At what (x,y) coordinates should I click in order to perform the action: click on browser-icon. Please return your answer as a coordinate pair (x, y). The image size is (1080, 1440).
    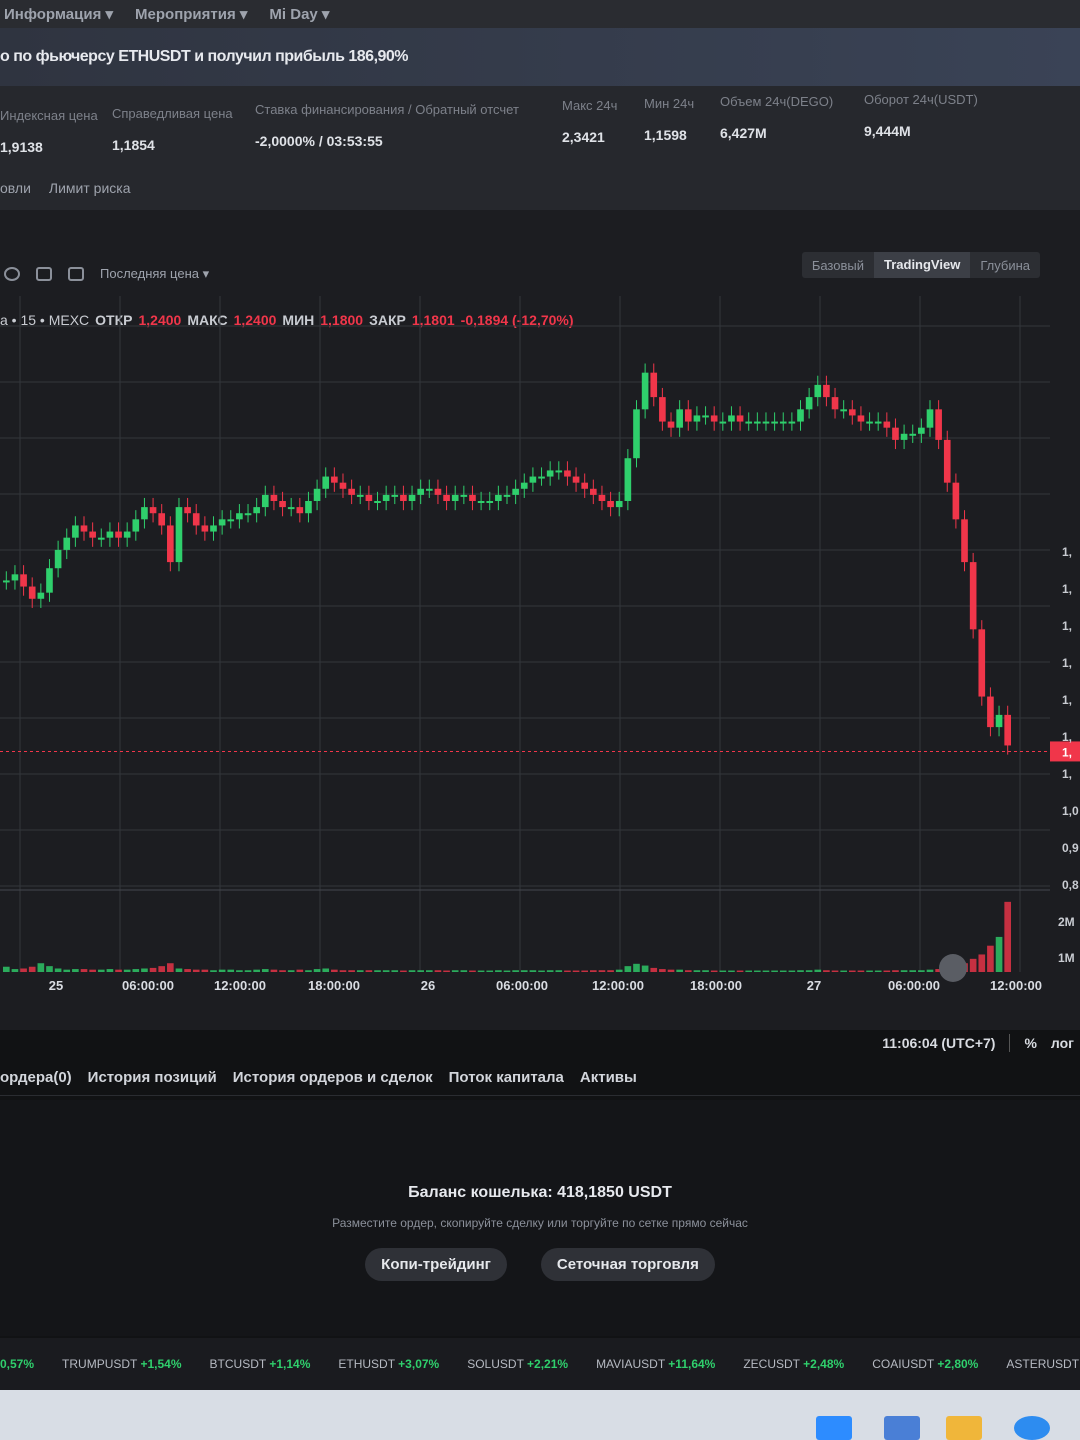
    Looking at the image, I should click on (1032, 1428).